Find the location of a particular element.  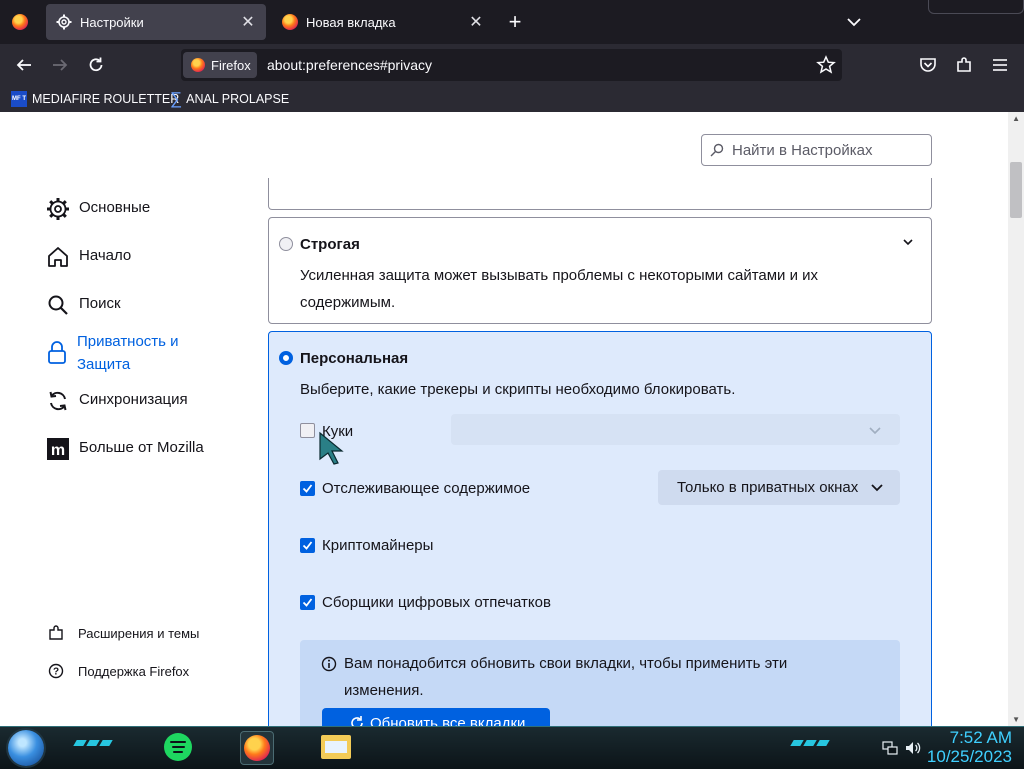

cryptominers-label: Криптомайнеры is located at coordinates (378, 545).